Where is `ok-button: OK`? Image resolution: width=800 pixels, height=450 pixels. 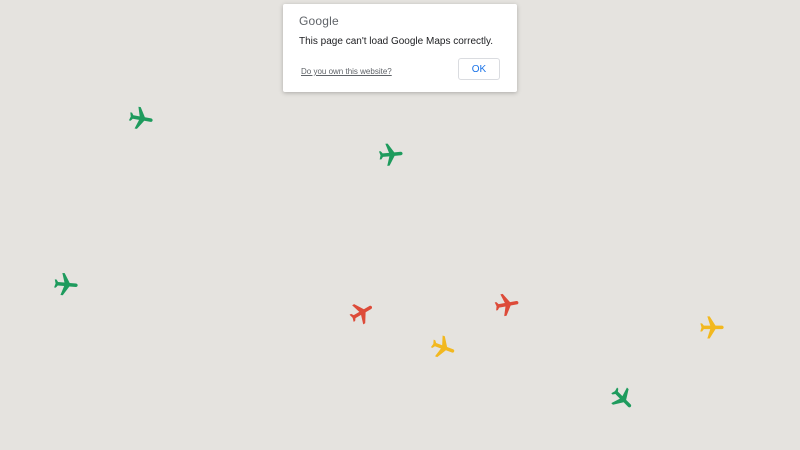 ok-button: OK is located at coordinates (479, 69).